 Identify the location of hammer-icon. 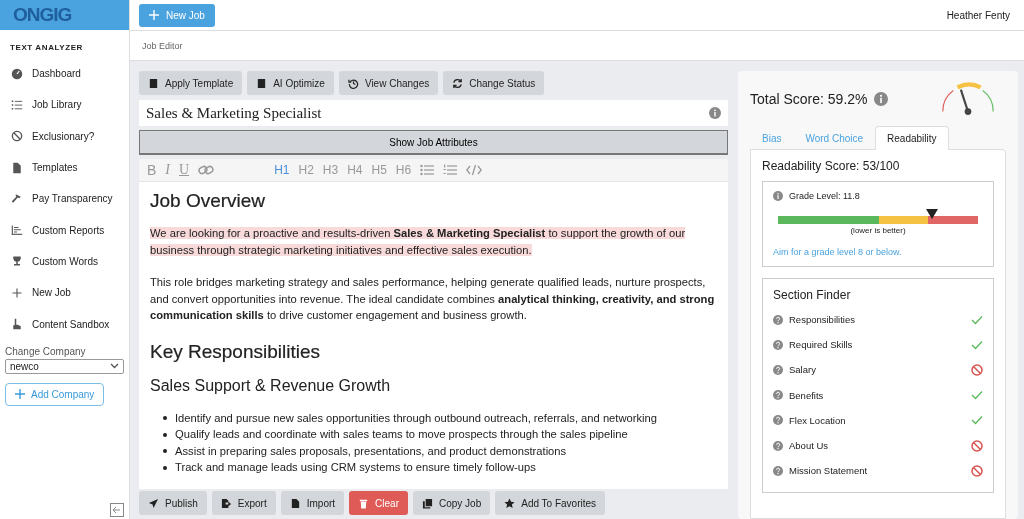
(17, 198).